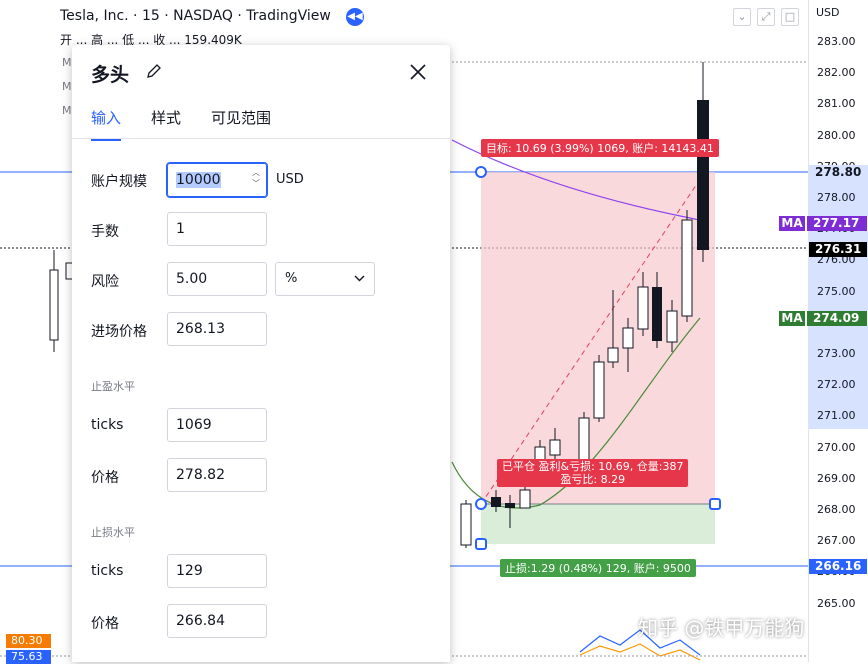 The image size is (868, 664). Describe the element at coordinates (836, 541) in the screenshot. I see `price-tick-label: 267.00` at that location.